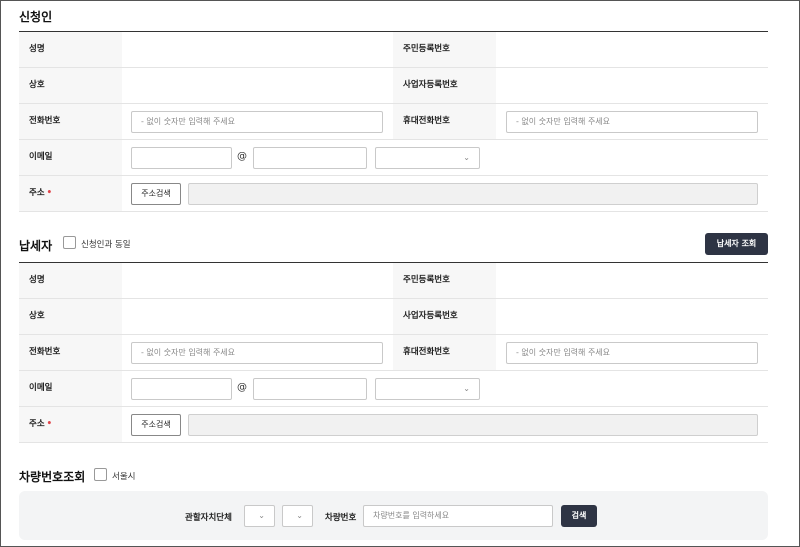 This screenshot has width=800, height=547. Describe the element at coordinates (124, 477) in the screenshot. I see `seoul-label: 서울시` at that location.